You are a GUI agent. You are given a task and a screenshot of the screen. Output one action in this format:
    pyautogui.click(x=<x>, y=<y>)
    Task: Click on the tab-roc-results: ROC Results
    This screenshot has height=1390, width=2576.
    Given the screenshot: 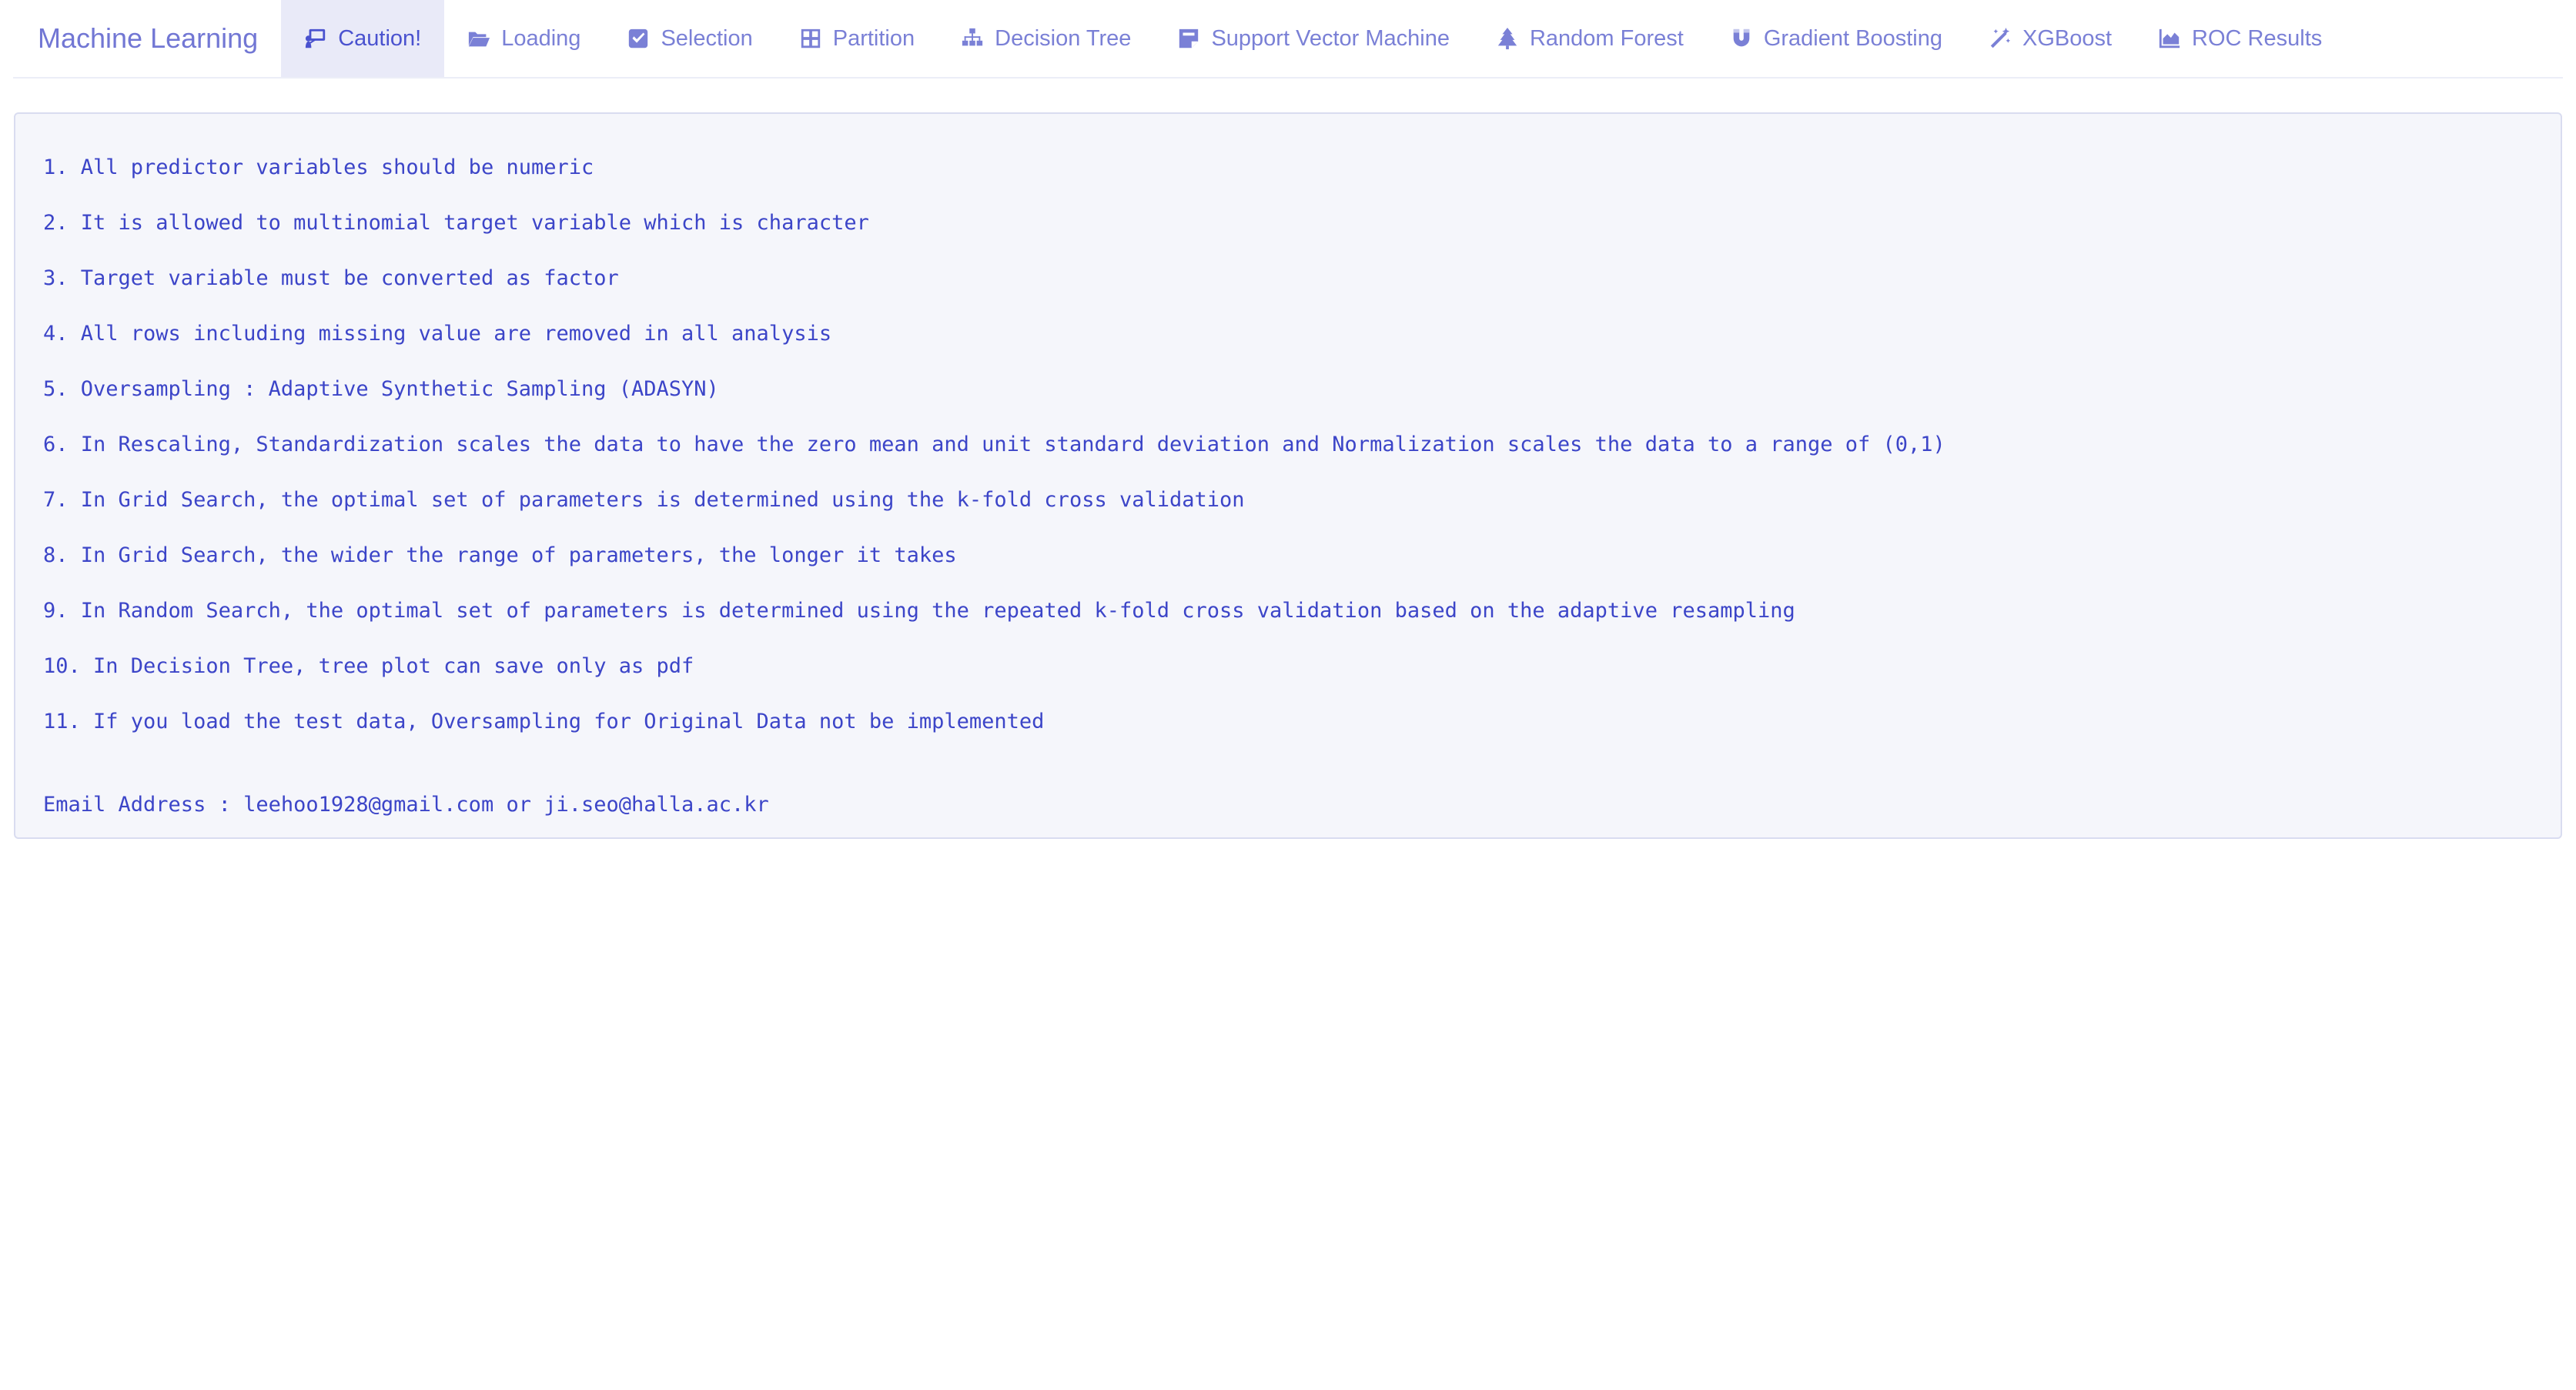 What is the action you would take?
    pyautogui.click(x=2240, y=38)
    